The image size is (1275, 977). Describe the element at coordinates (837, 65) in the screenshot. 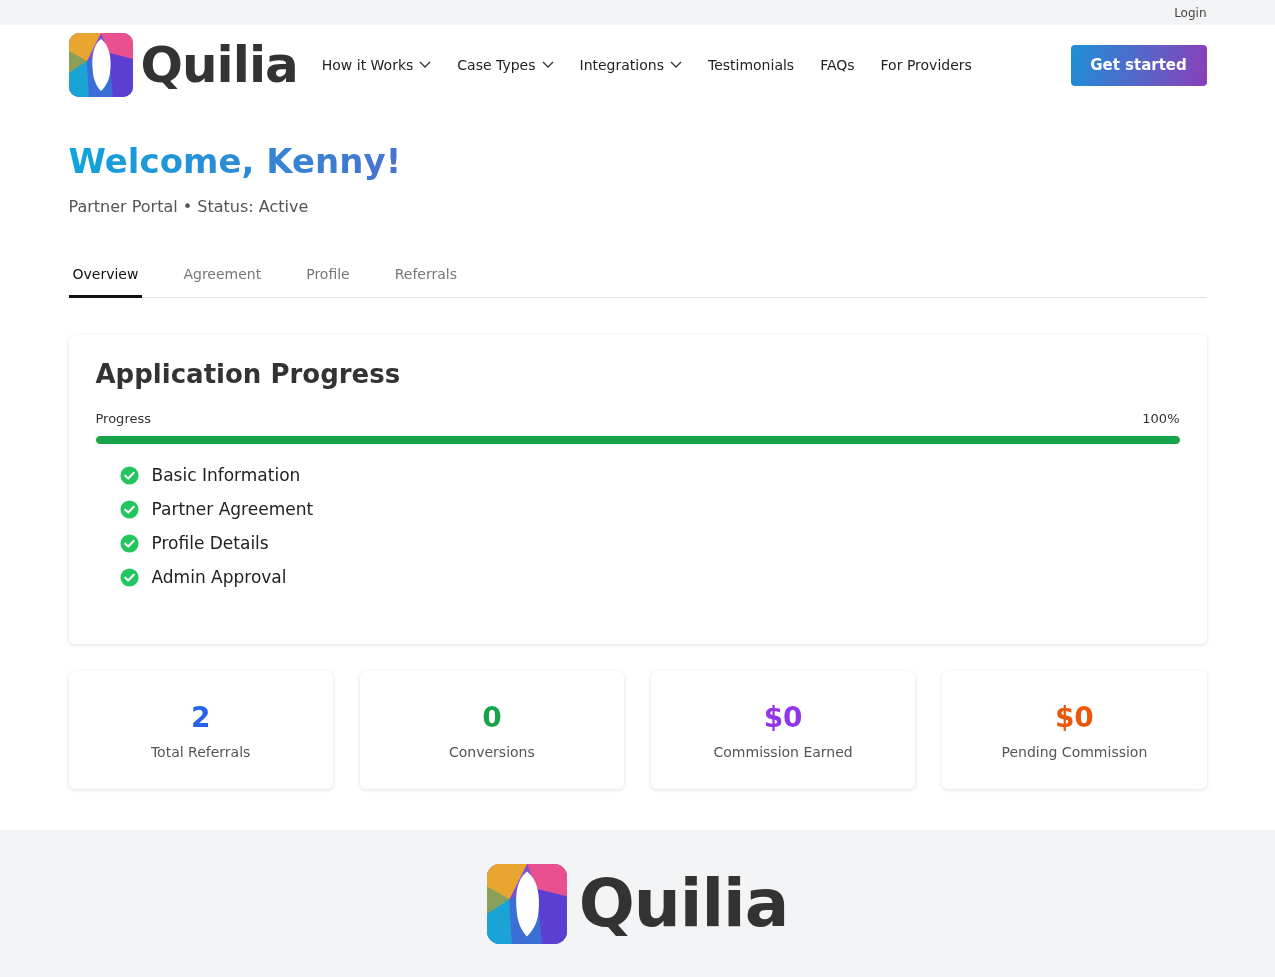

I see `nav-link: FAQs` at that location.